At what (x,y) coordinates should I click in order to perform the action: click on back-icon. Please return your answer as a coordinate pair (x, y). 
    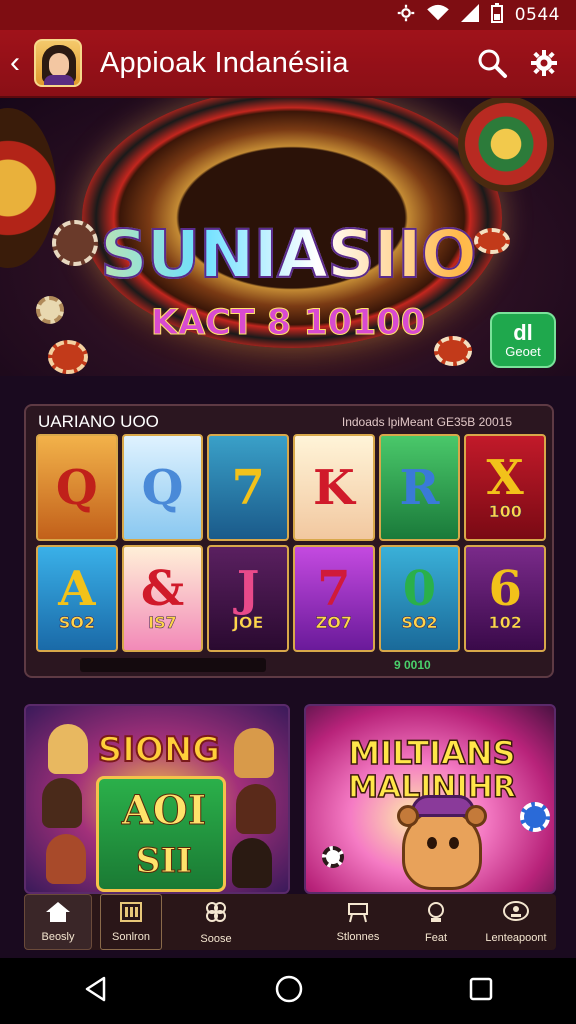
    Looking at the image, I should click on (96, 991).